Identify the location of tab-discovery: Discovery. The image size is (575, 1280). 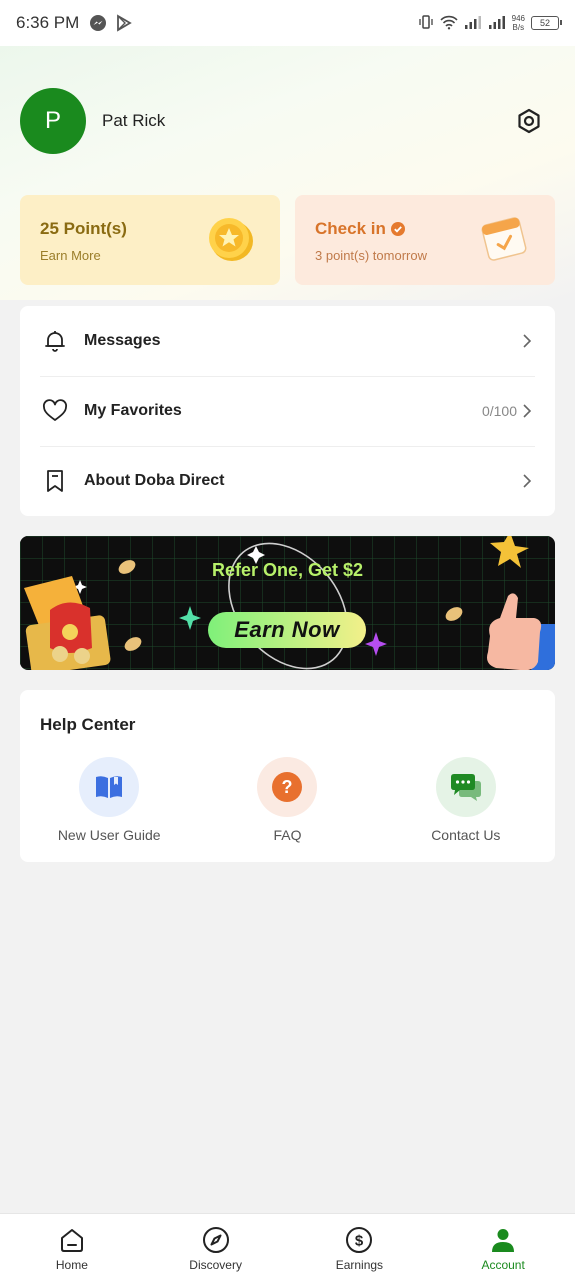
(216, 1247).